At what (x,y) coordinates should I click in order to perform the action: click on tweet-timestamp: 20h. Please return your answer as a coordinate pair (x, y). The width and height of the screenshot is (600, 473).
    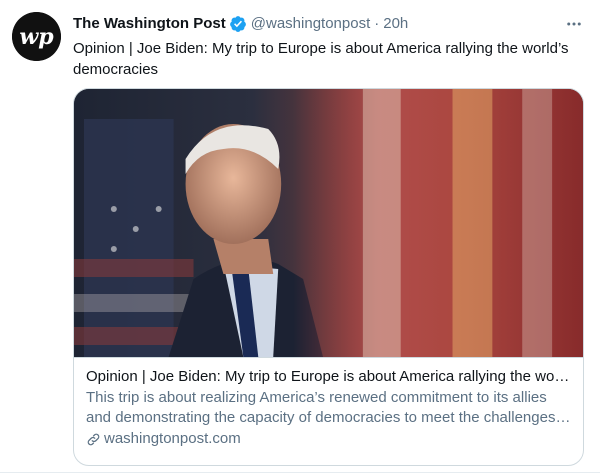
    Looking at the image, I should click on (395, 24).